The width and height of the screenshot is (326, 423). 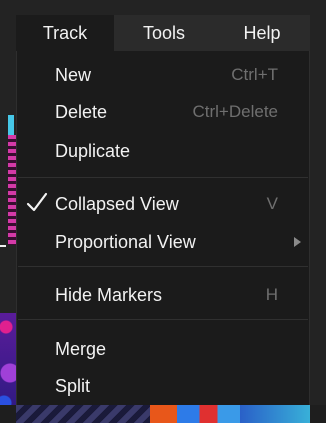 I want to click on menu-item-label: New, so click(x=73, y=74).